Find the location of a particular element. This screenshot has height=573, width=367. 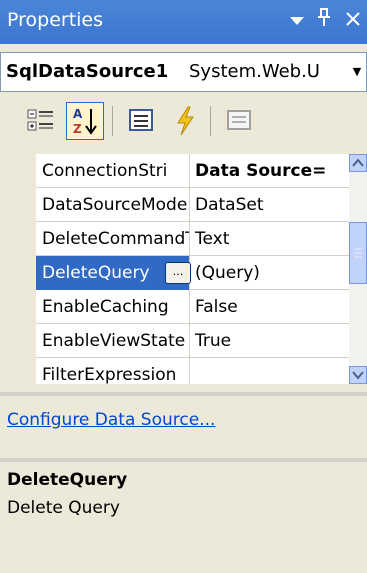

scrollbar-thumb is located at coordinates (358, 253).